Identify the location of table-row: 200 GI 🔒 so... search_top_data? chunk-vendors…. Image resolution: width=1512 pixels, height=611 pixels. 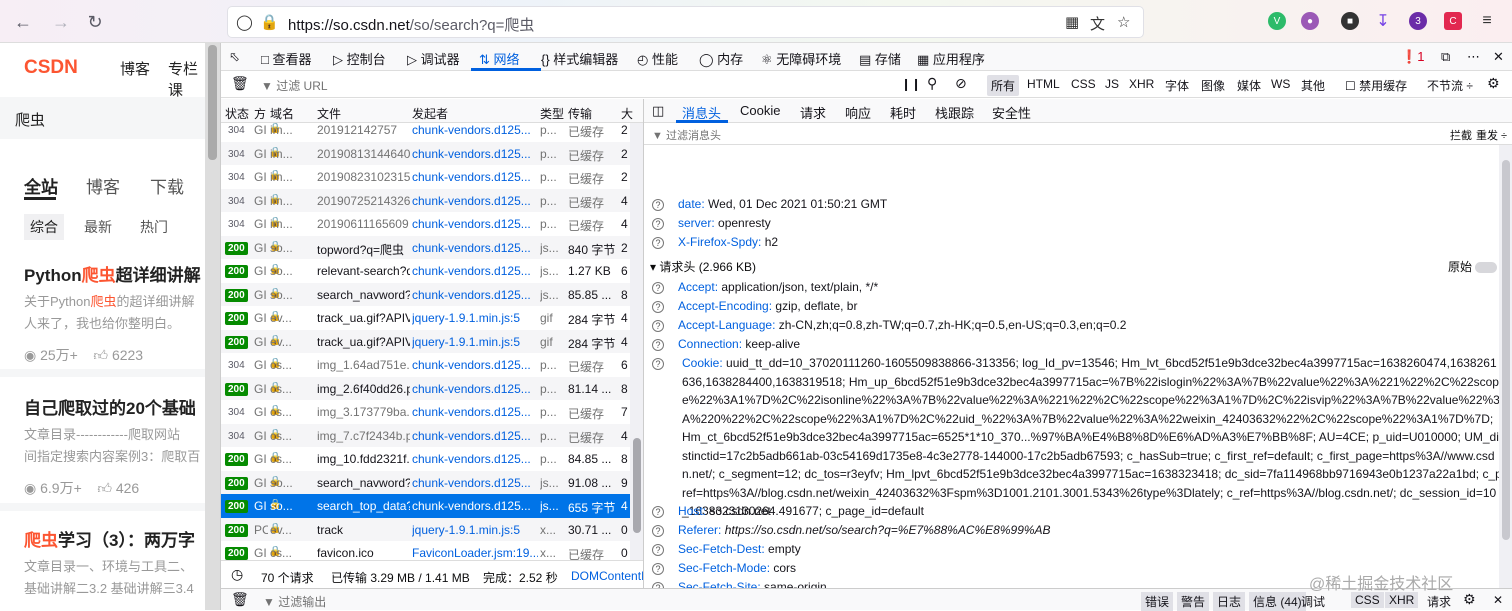
(425, 506).